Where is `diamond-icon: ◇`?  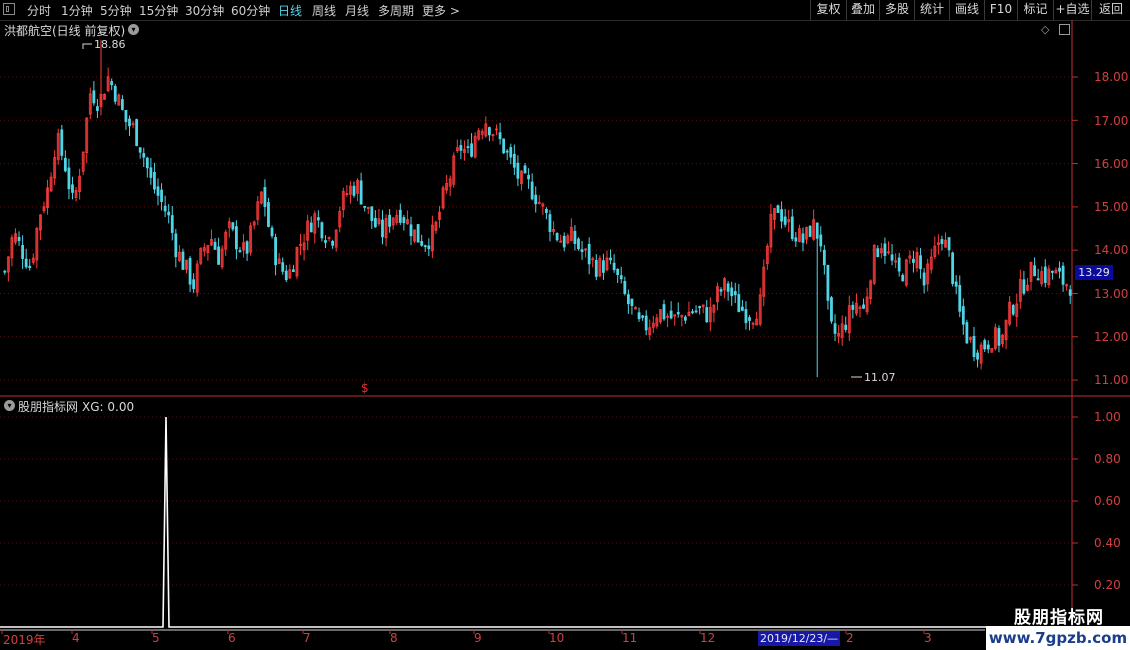 diamond-icon: ◇ is located at coordinates (1045, 29).